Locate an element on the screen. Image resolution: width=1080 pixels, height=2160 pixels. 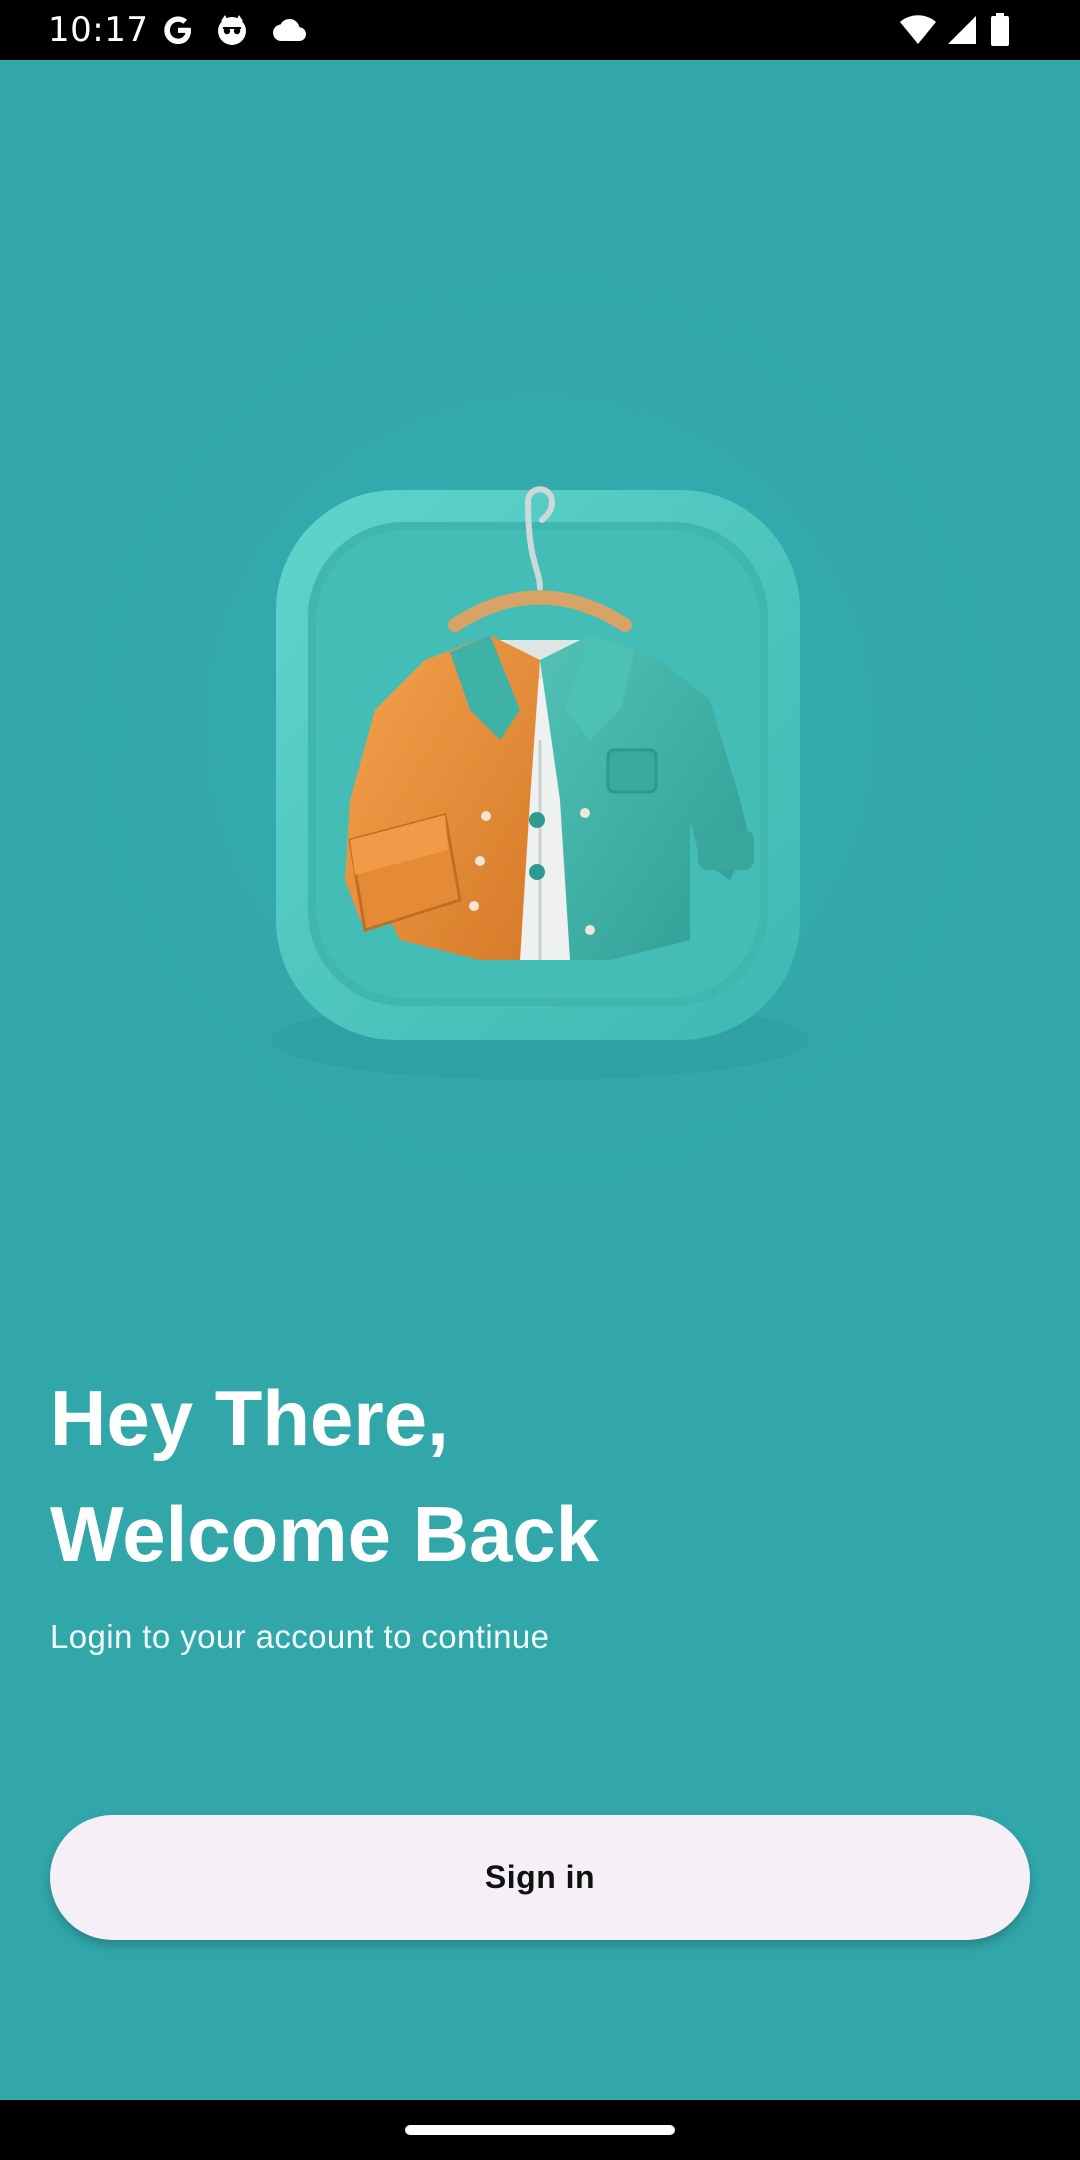
wifi-icon is located at coordinates (918, 30).